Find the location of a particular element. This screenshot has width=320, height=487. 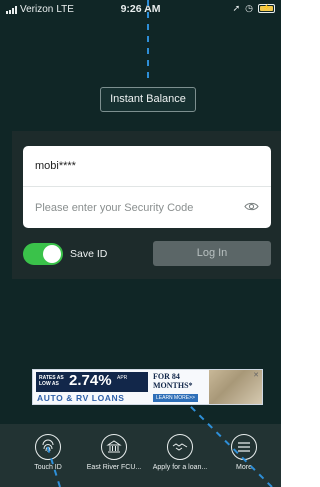

ad-product: AUTO & RV LOANS is located at coordinates (81, 398).